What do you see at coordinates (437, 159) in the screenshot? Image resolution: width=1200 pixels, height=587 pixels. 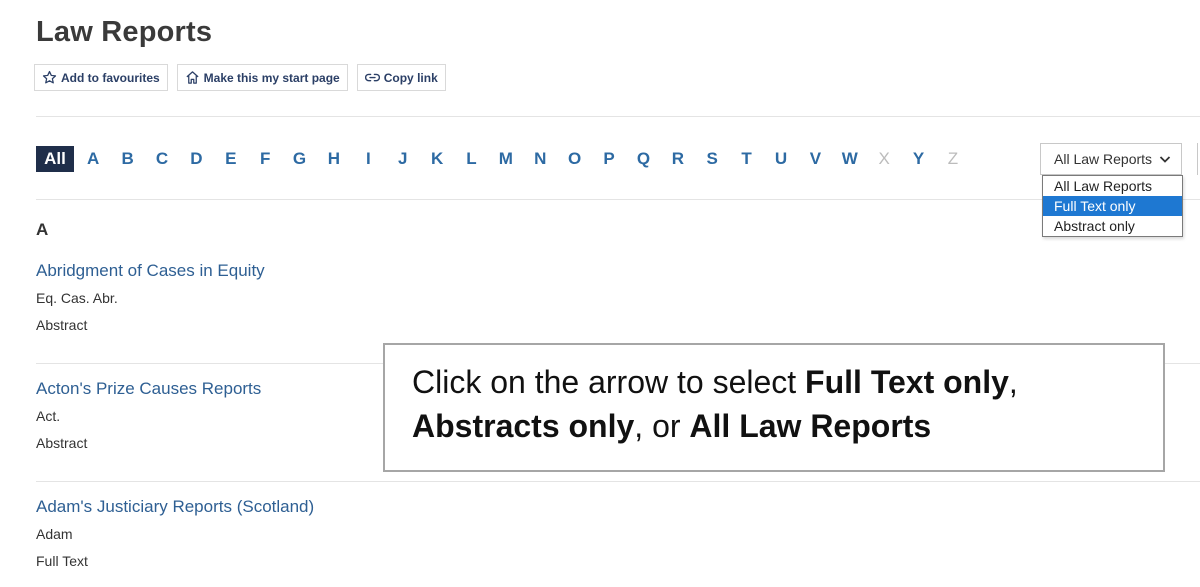 I see `letter-k: K` at bounding box center [437, 159].